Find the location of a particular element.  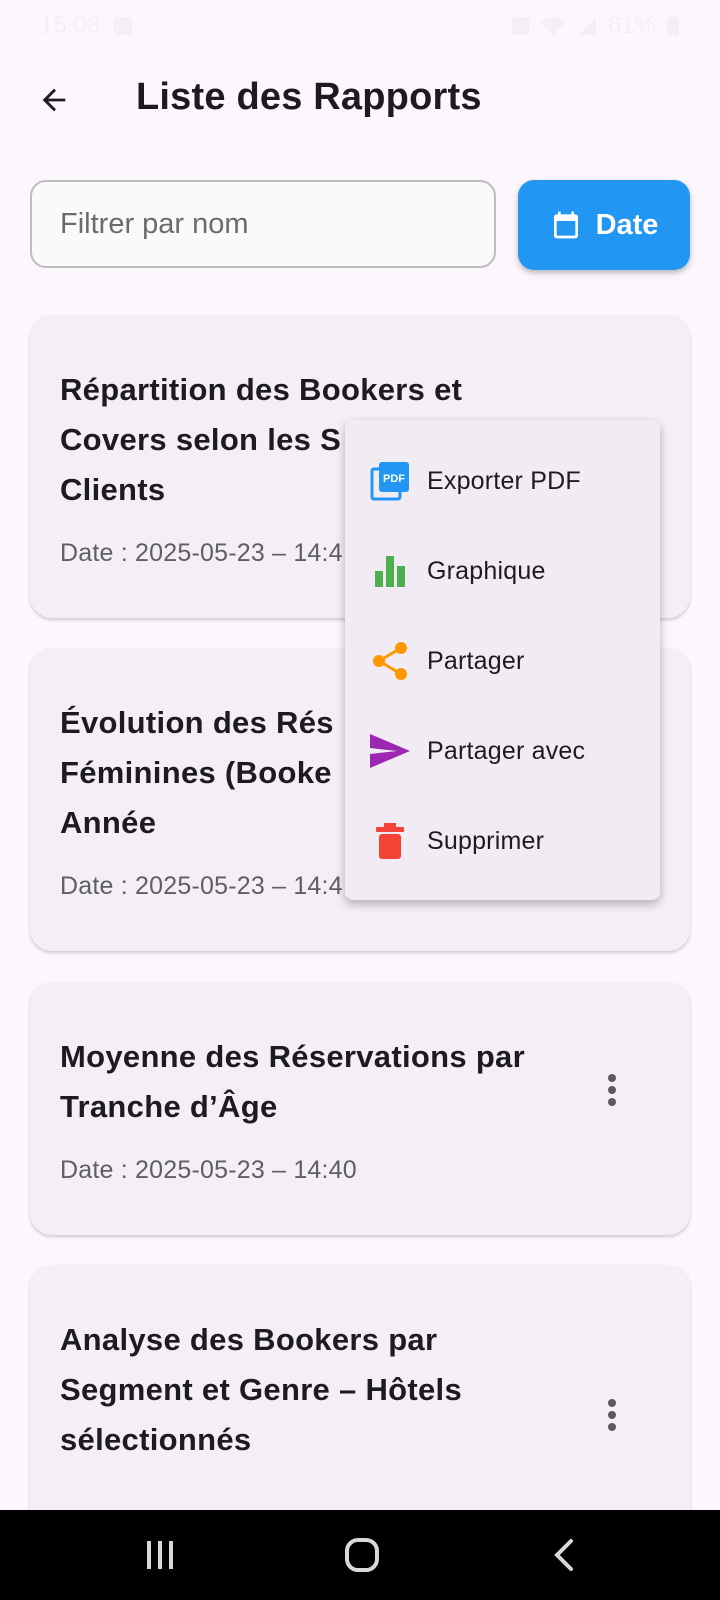

menu-item-supprimer: Supprimer is located at coordinates (502, 841).